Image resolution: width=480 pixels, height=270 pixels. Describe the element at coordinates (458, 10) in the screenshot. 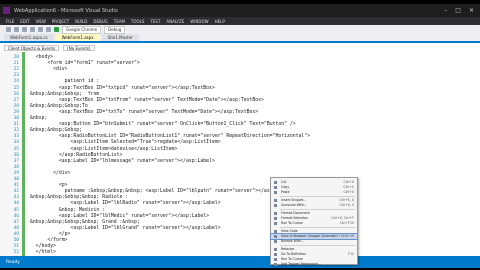

I see `maximize-icon: □` at that location.